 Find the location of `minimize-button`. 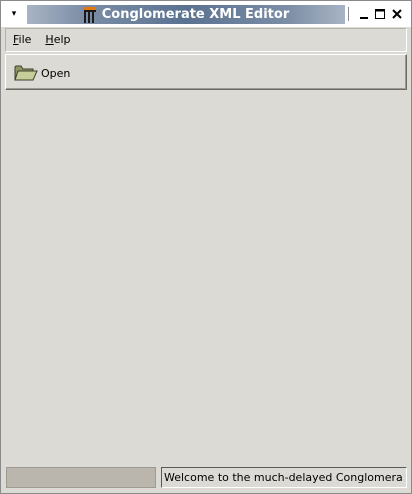

minimize-button is located at coordinates (364, 14).